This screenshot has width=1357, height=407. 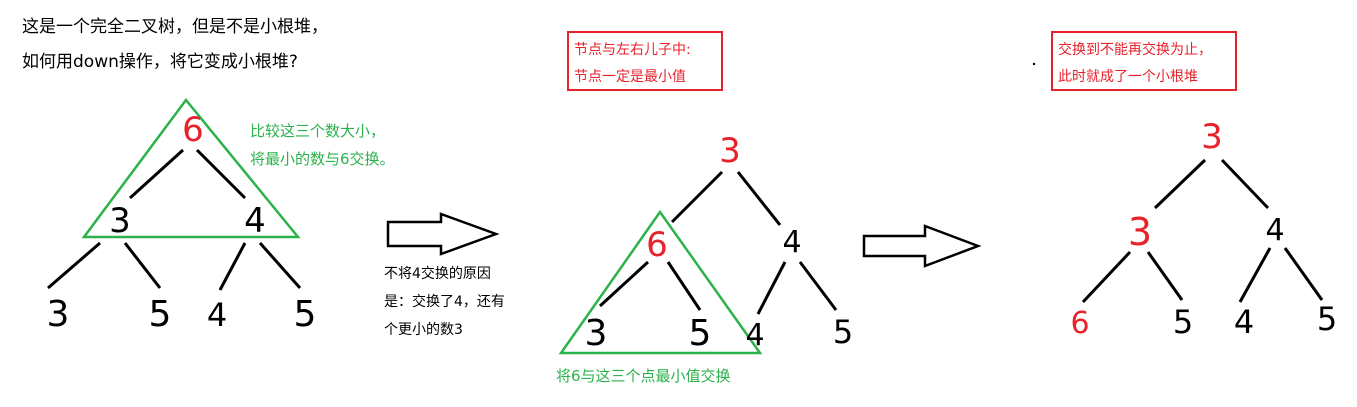 I want to click on tree-2: 3 6 4 3 5 4 5 将6与这三个点最小值交换, so click(x=704, y=258).